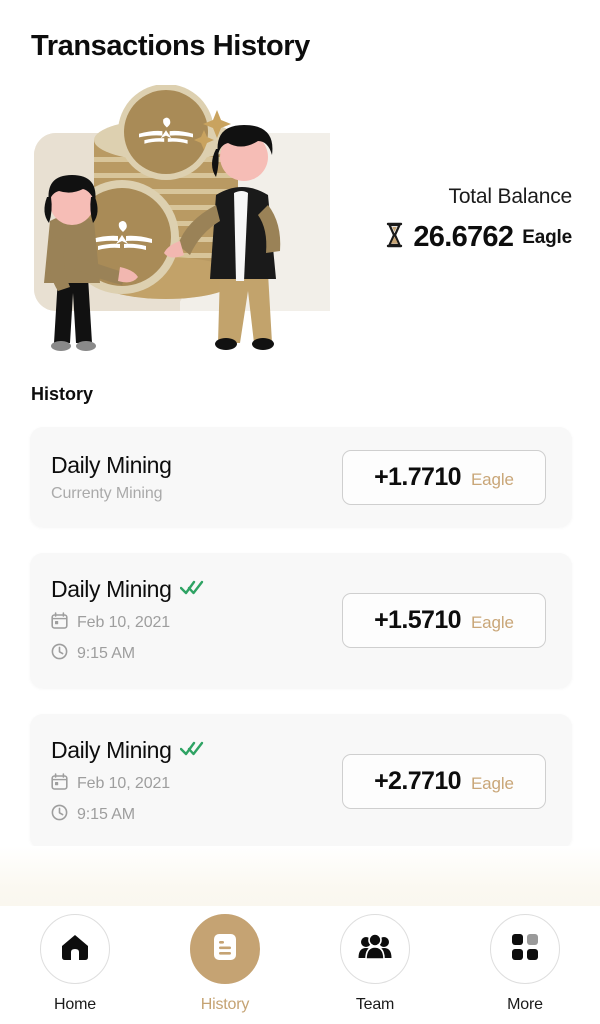 The image size is (600, 1024). I want to click on home-icon-circle, so click(75, 949).